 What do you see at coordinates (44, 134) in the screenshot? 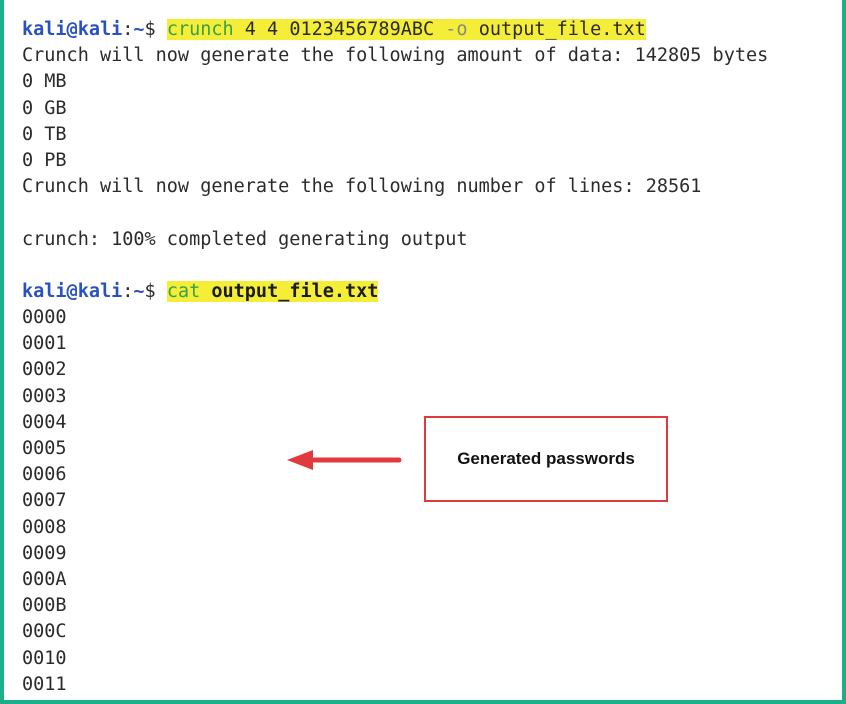
I see `output-line: 0 TB` at bounding box center [44, 134].